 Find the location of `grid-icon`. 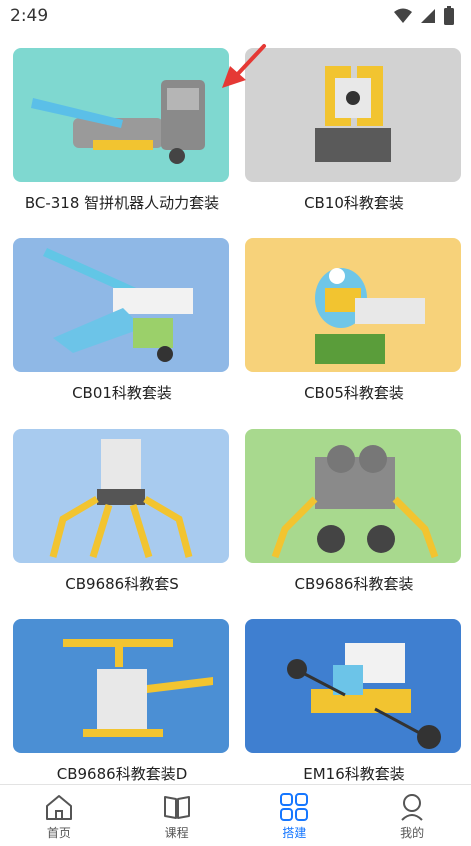

grid-icon is located at coordinates (294, 807).